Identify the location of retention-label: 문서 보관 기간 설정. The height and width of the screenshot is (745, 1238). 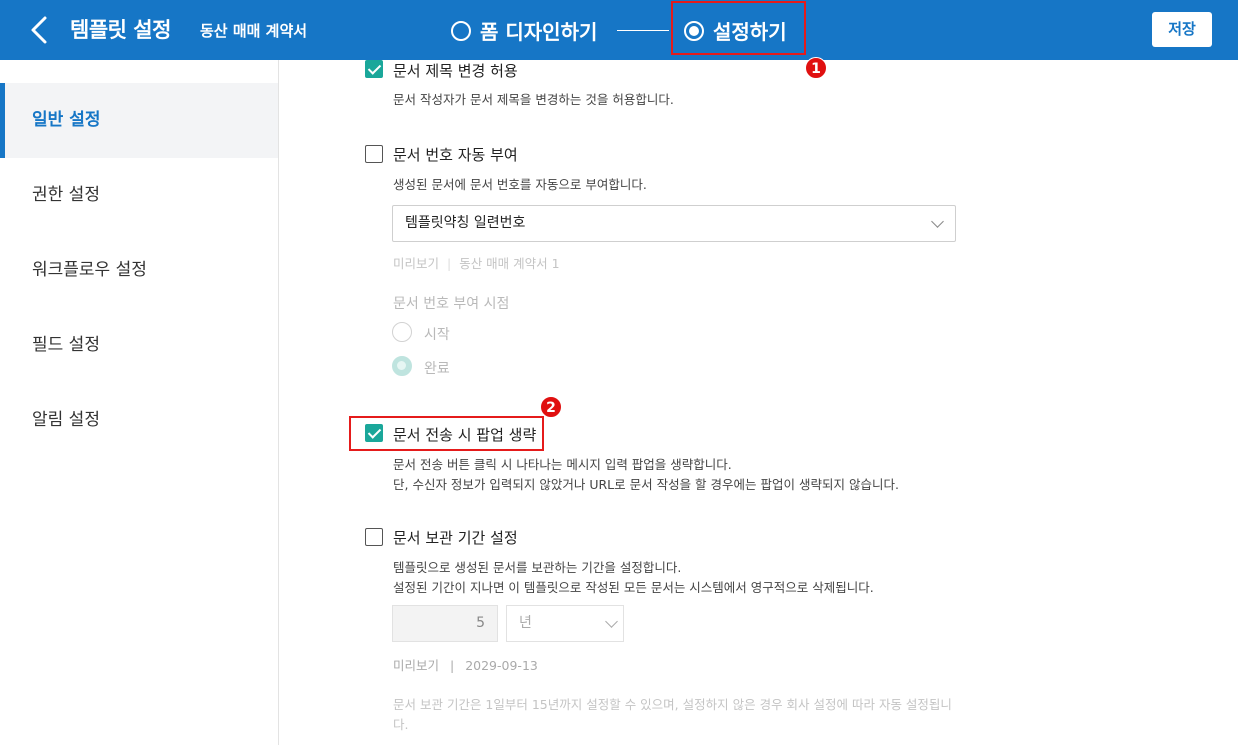
(455, 538).